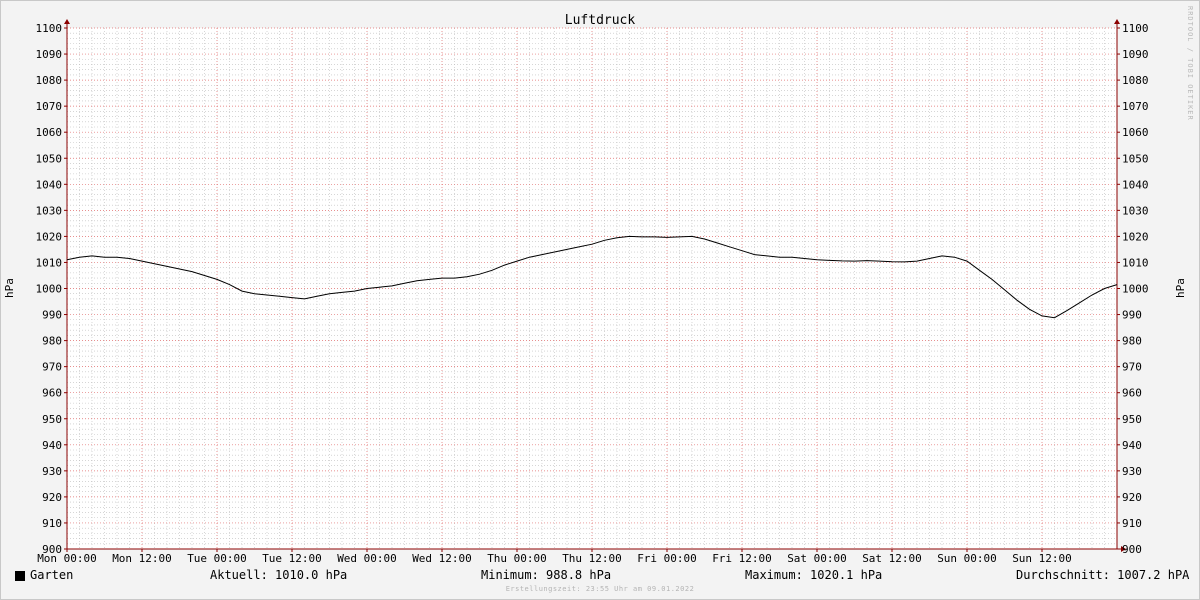  I want to click on y-tick-label-left: 1100, so click(49, 28).